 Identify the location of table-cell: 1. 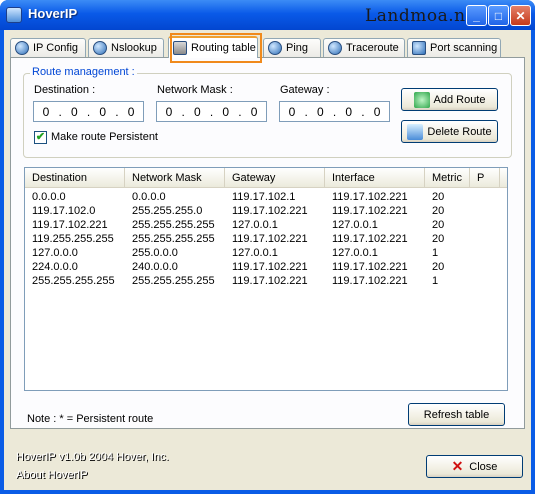
(435, 253).